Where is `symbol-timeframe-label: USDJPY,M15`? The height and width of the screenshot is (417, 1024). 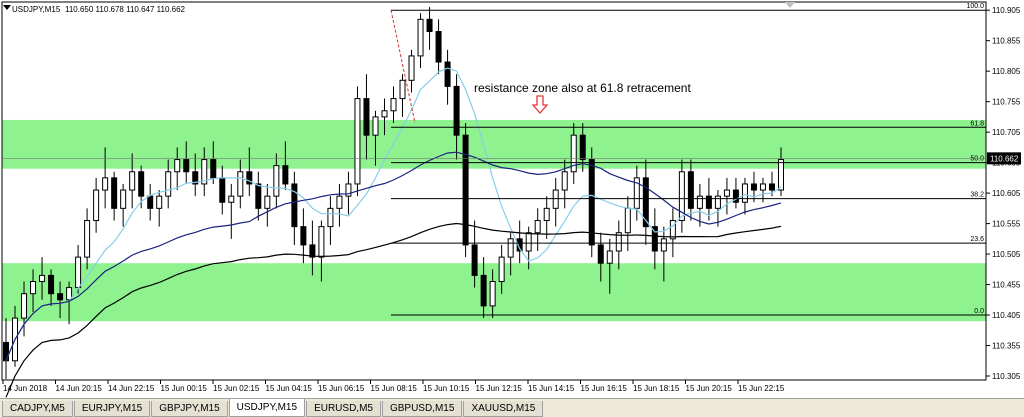 symbol-timeframe-label: USDJPY,M15 is located at coordinates (36, 9).